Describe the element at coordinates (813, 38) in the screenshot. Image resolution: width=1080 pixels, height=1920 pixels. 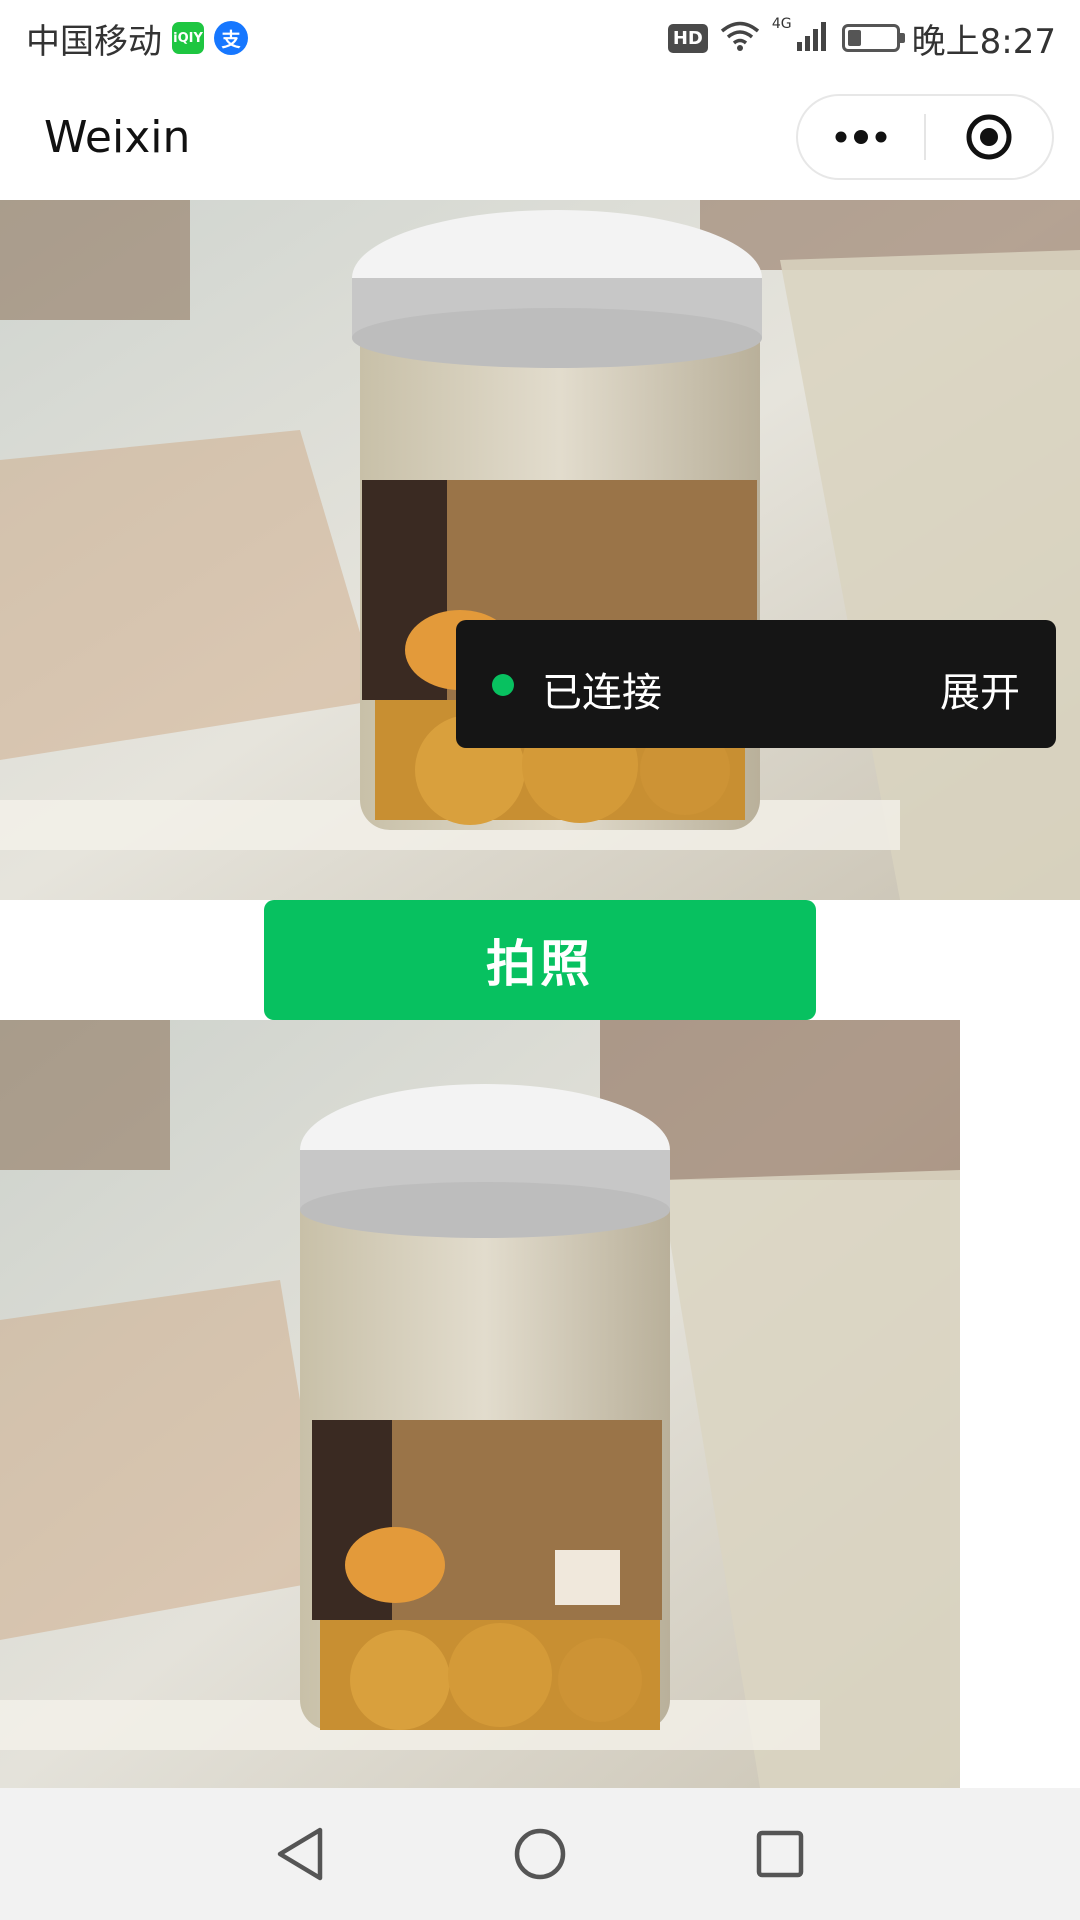
I see `signal-icon` at that location.